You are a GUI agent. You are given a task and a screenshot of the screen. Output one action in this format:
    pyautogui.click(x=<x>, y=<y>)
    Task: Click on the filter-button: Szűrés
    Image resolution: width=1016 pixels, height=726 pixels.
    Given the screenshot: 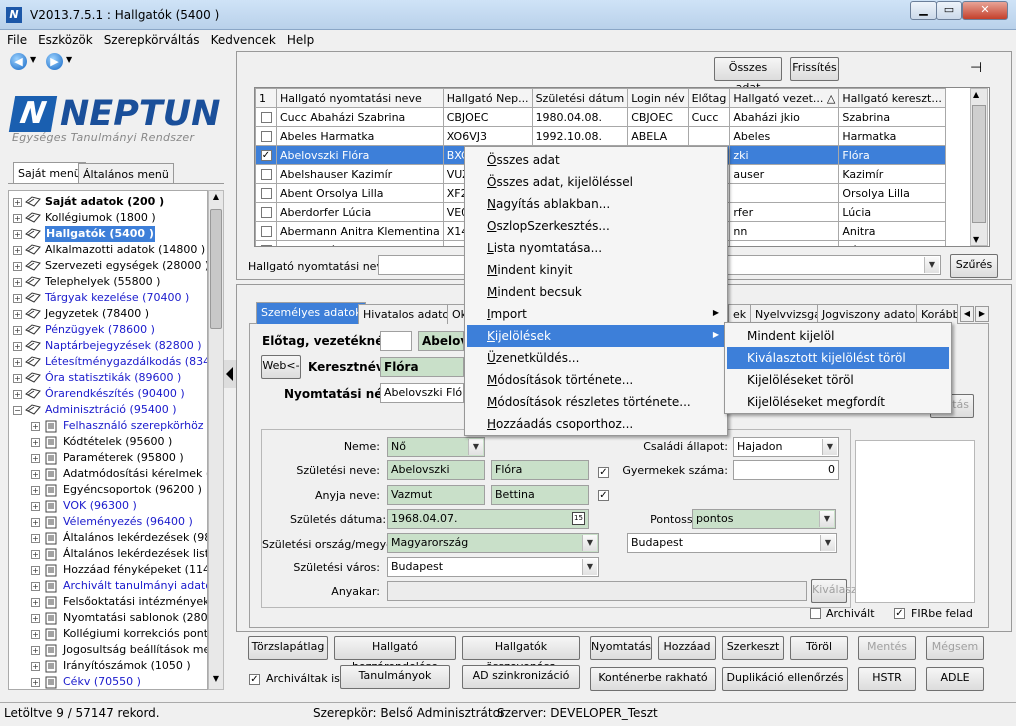 What is the action you would take?
    pyautogui.click(x=974, y=266)
    